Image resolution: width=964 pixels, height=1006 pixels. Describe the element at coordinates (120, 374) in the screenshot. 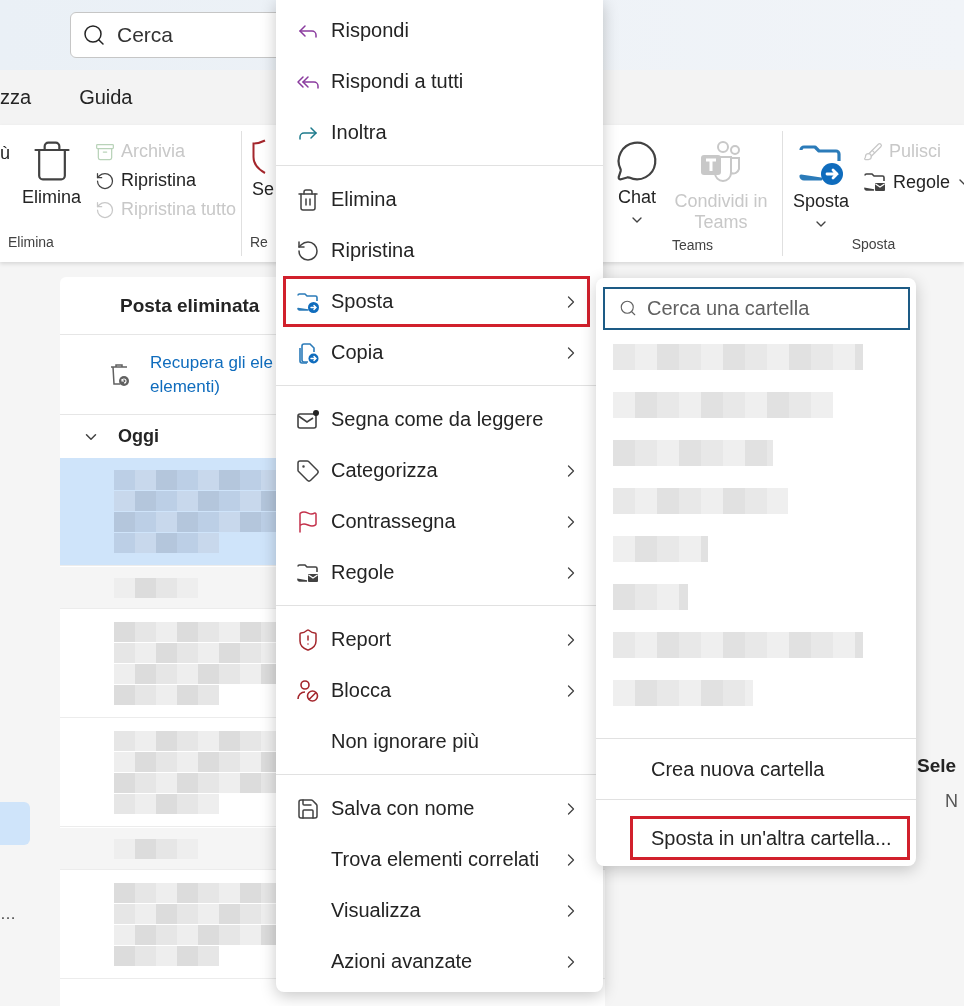

I see `recover-trash-icon` at that location.